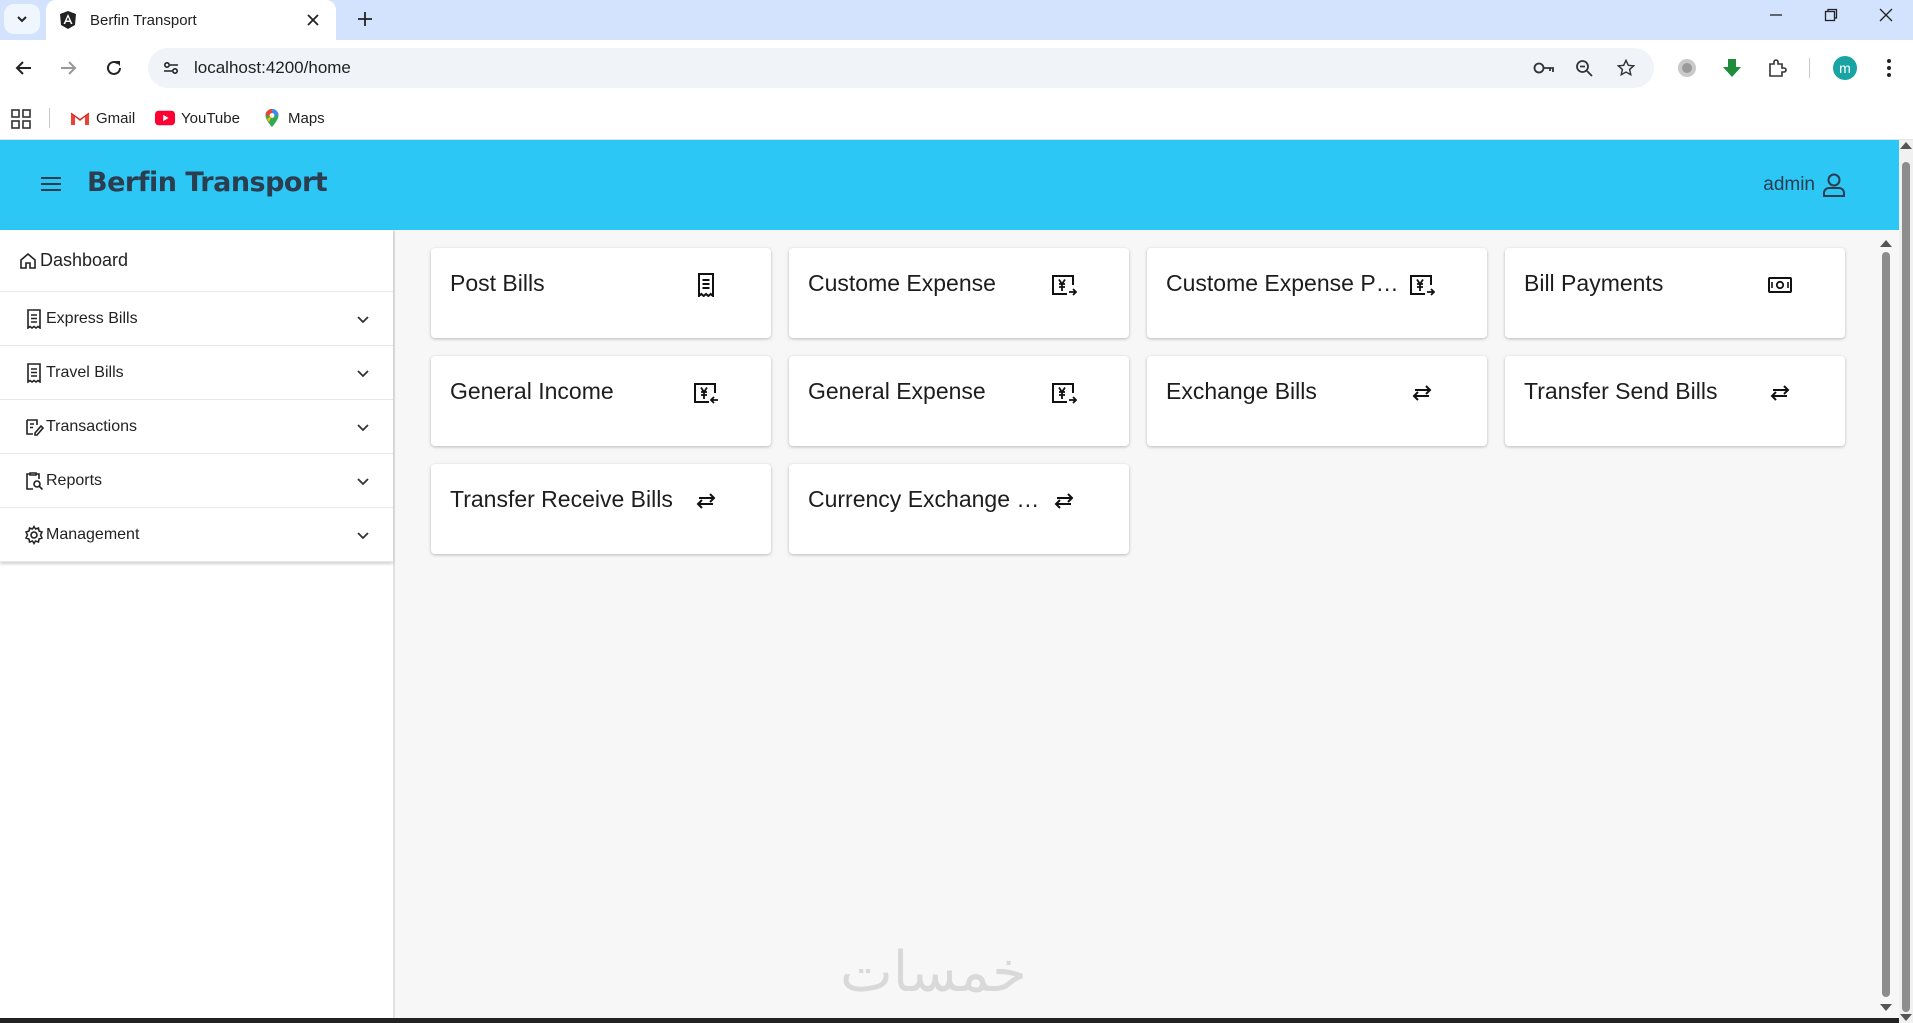  Describe the element at coordinates (74, 480) in the screenshot. I see `sidebar-item-label: Reports` at that location.